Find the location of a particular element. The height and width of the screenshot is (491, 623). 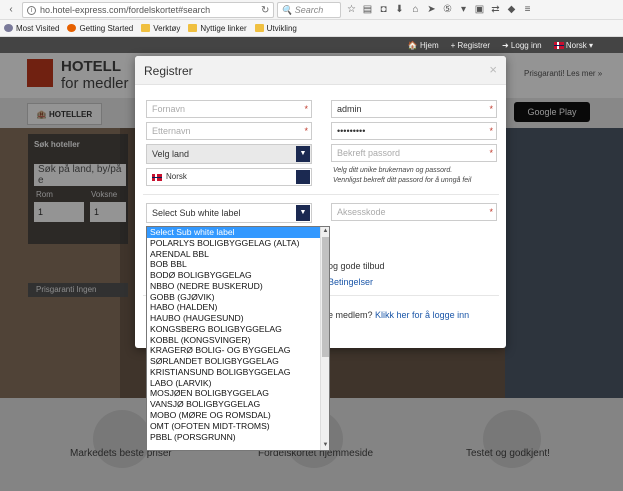

dropdown-option: BOB BBL is located at coordinates (238, 264).